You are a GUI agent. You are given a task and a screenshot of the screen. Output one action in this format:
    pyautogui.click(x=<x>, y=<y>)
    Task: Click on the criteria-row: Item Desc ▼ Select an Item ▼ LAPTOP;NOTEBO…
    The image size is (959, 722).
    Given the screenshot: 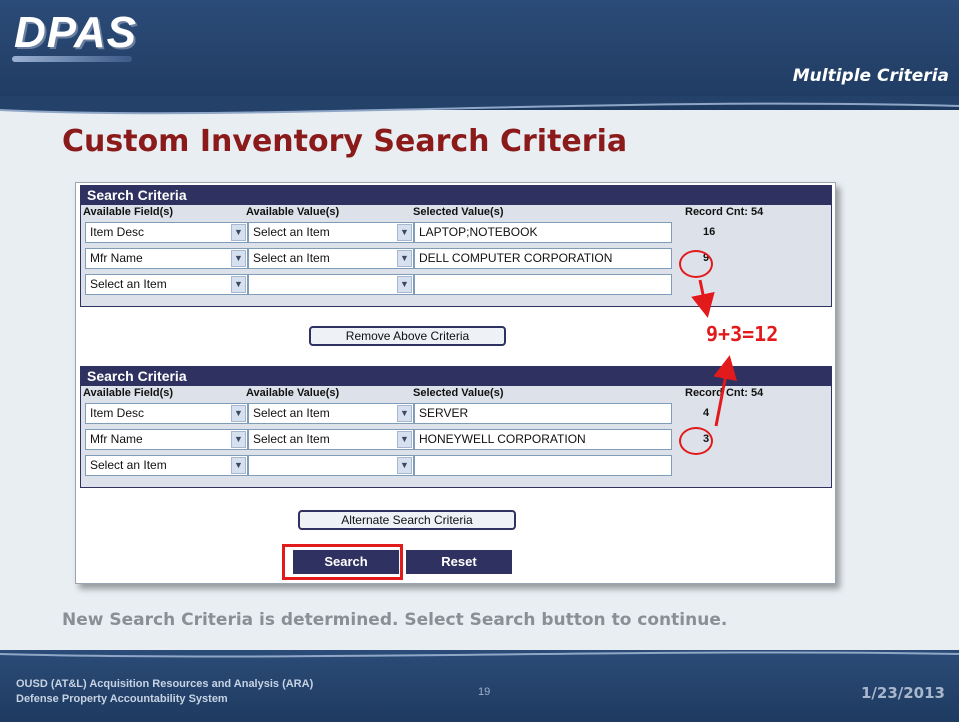 What is the action you would take?
    pyautogui.click(x=456, y=233)
    